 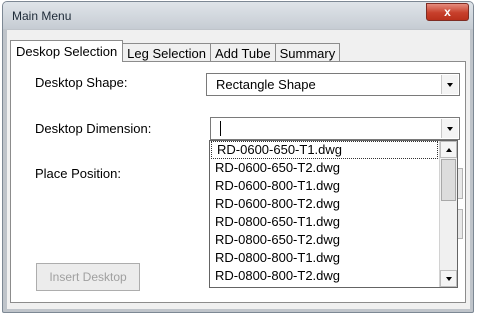 What do you see at coordinates (324, 276) in the screenshot?
I see `dropdown-item: RD-0800-800-T2.dwg` at bounding box center [324, 276].